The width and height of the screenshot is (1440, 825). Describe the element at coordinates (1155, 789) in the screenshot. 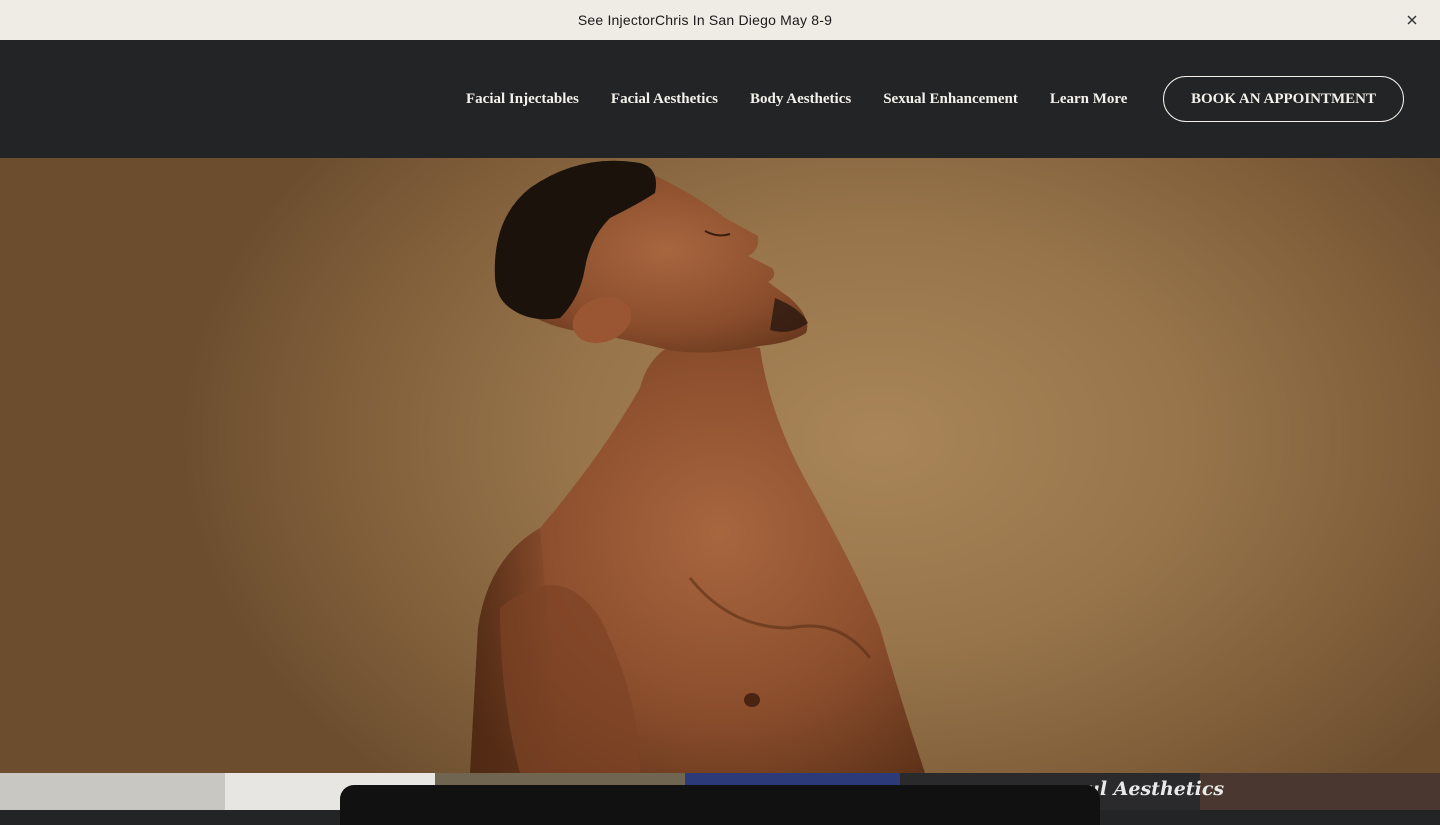

I see `gallery-script-text: ul Aesthetics` at that location.